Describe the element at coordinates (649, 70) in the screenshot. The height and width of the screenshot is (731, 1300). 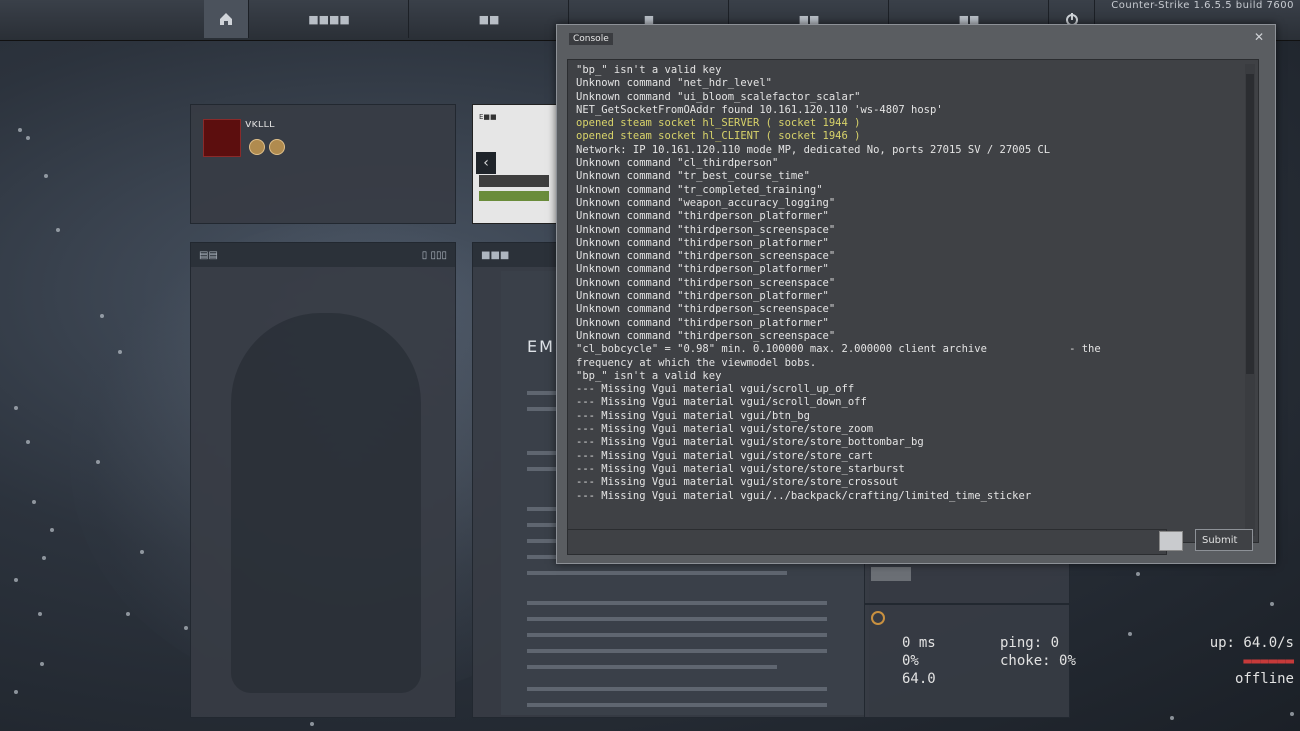
I see `console-line: "bp_" isn't a valid key` at that location.